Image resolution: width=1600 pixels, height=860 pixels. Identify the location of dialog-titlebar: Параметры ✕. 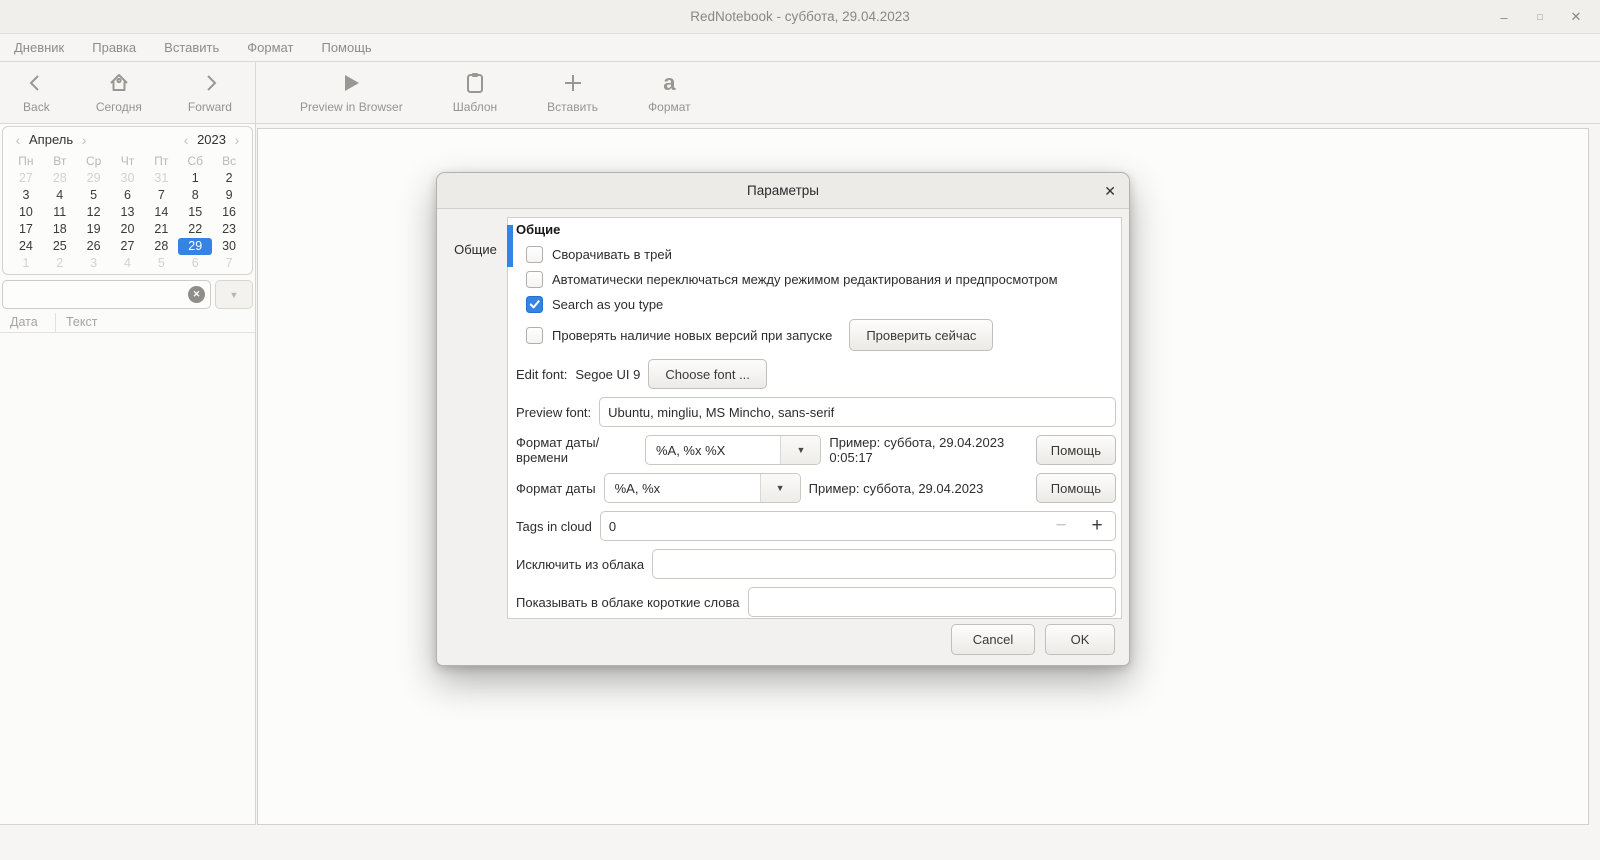
(783, 191).